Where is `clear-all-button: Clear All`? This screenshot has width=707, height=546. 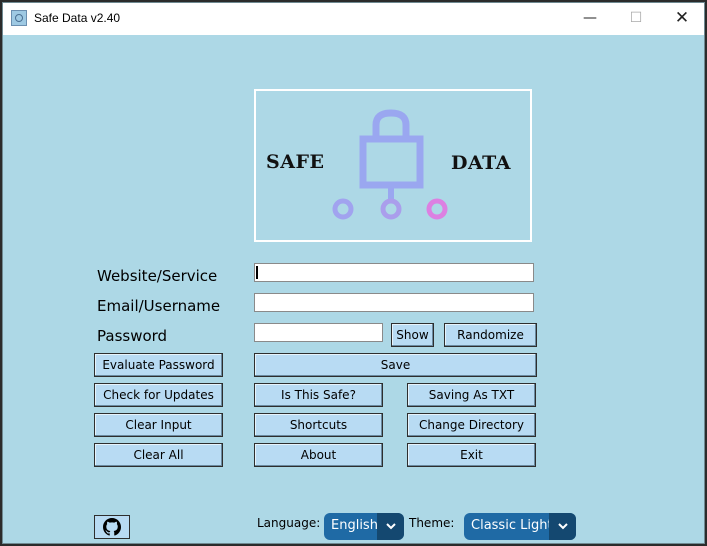
clear-all-button: Clear All is located at coordinates (158, 455).